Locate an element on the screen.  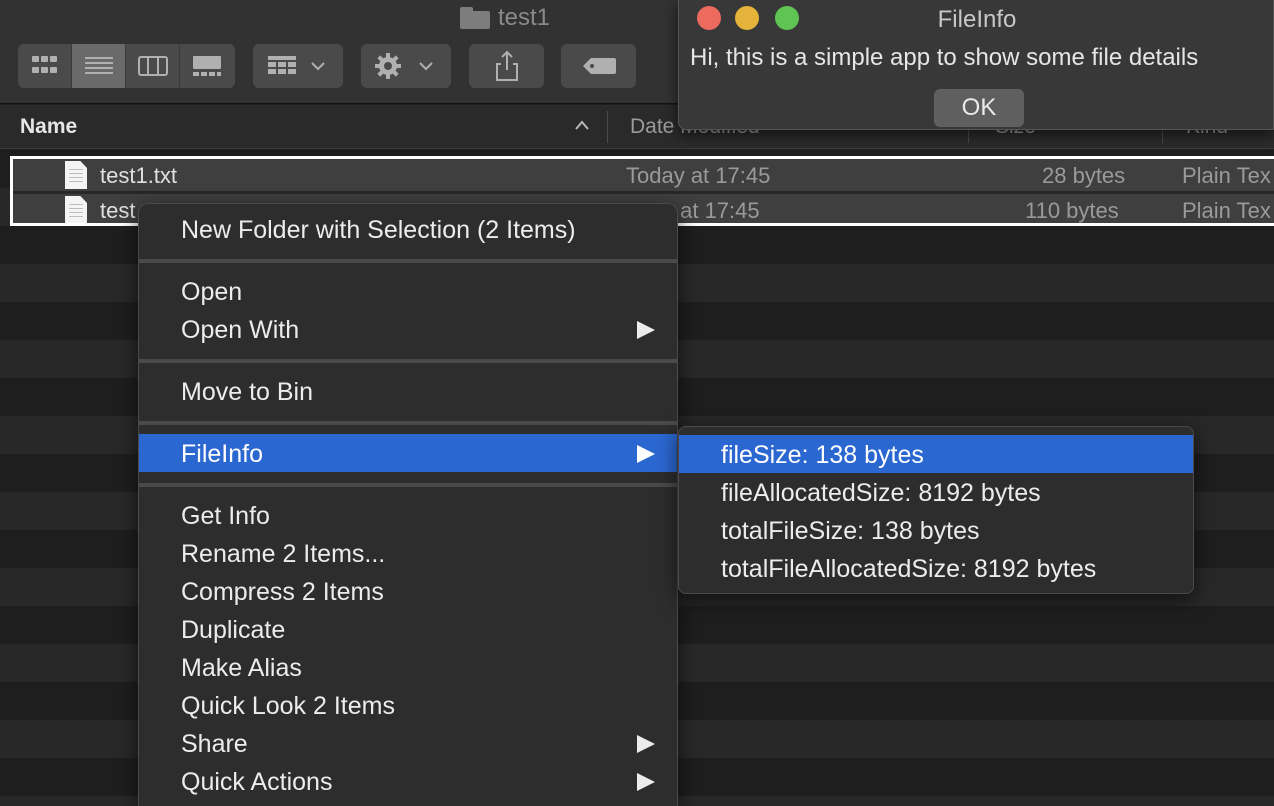
submenu-item-file-allocated-size: fileAllocatedSize: 8192 bytes is located at coordinates (936, 492).